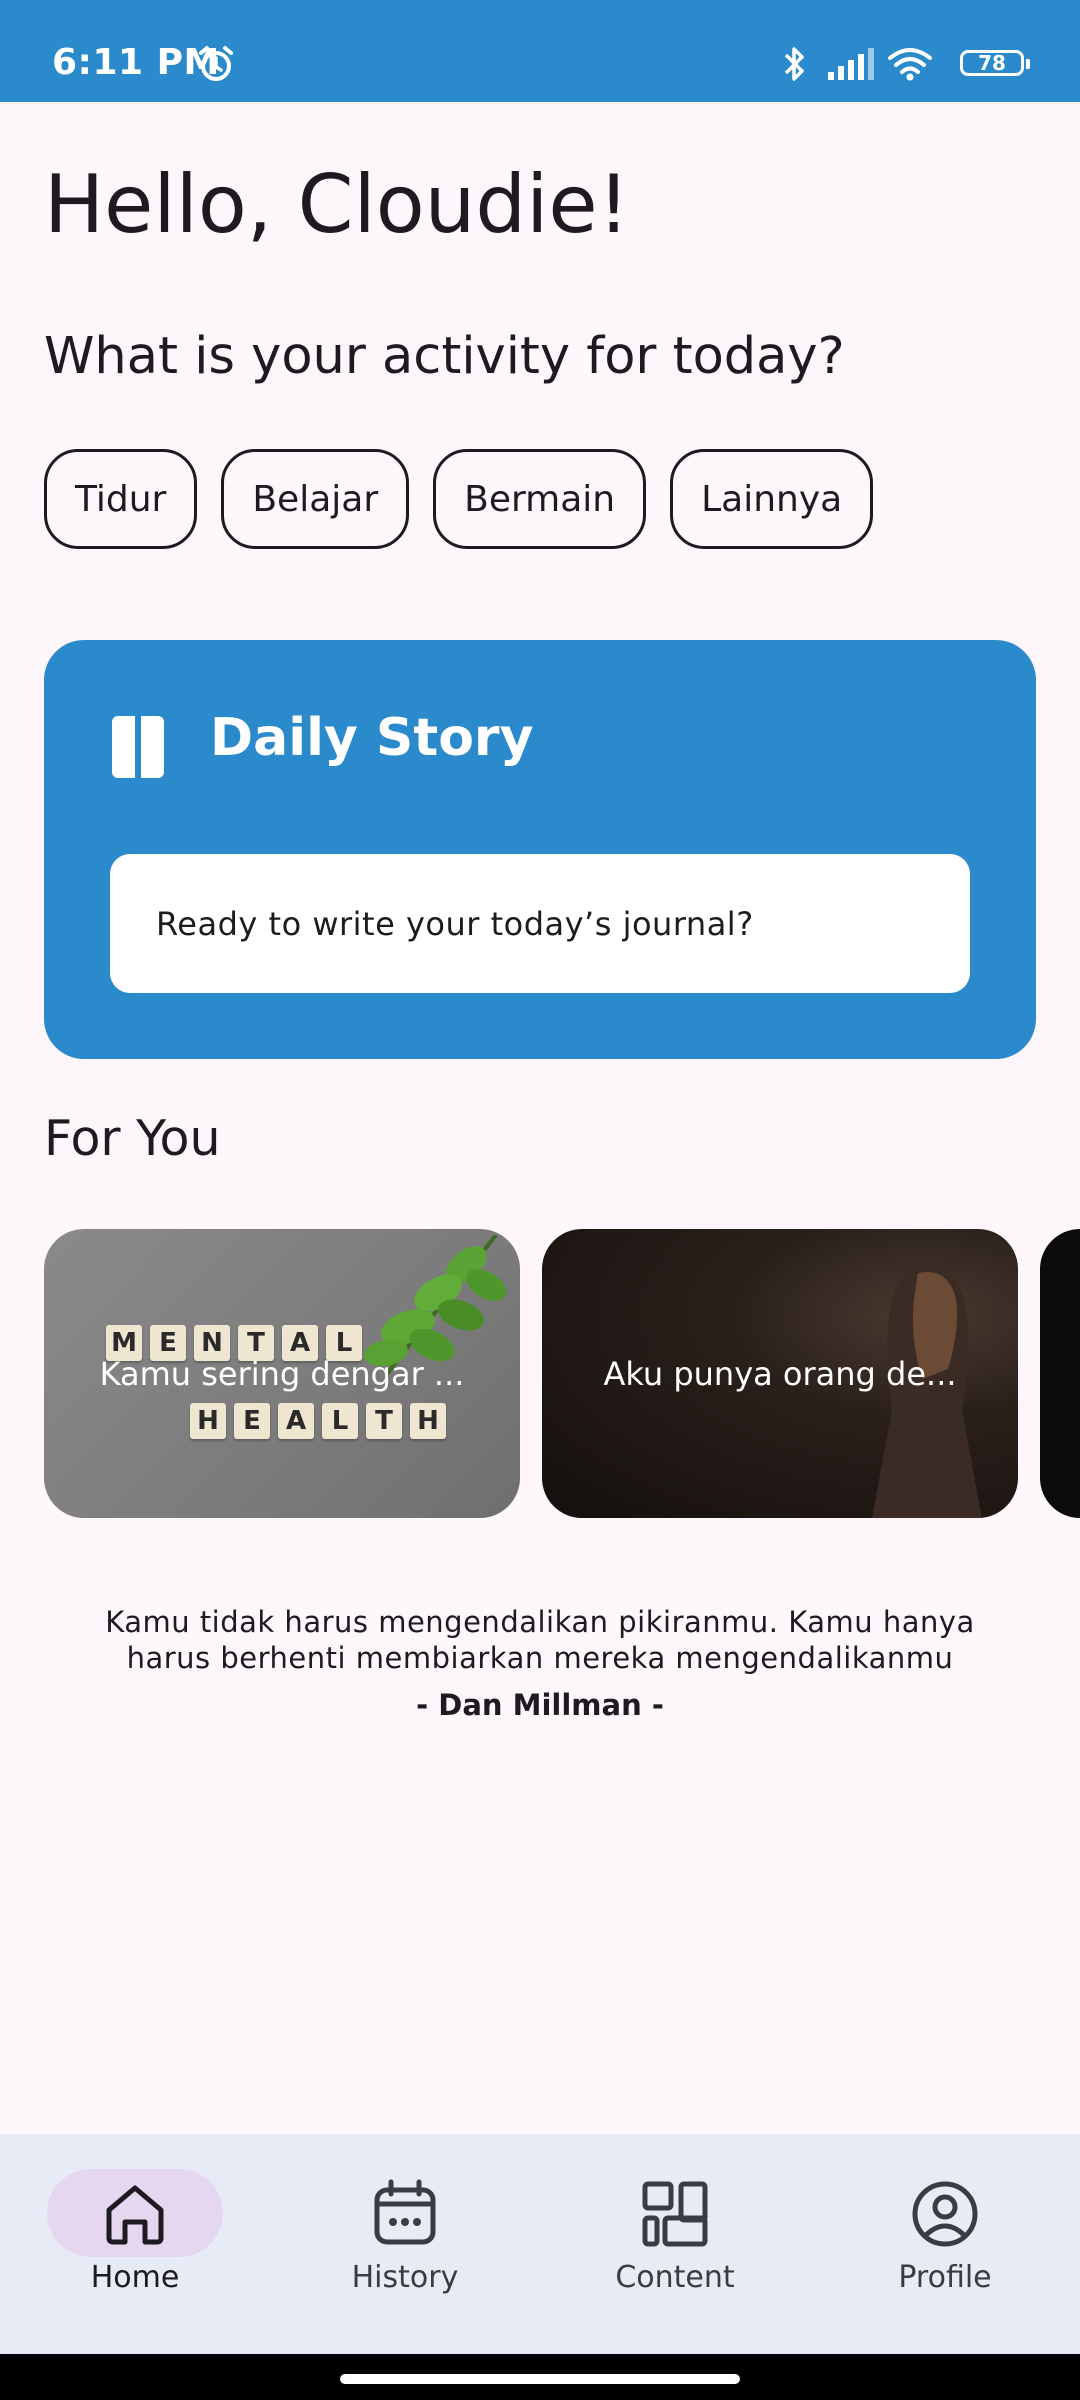 The width and height of the screenshot is (1080, 2400). I want to click on chip-tidur: Tidur, so click(121, 499).